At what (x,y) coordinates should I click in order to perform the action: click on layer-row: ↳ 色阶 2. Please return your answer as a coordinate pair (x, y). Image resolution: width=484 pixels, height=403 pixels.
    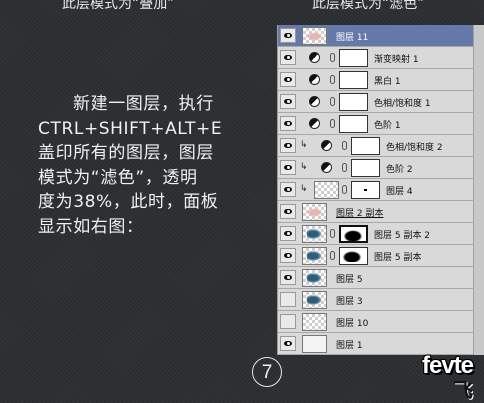
    Looking at the image, I should click on (376, 168).